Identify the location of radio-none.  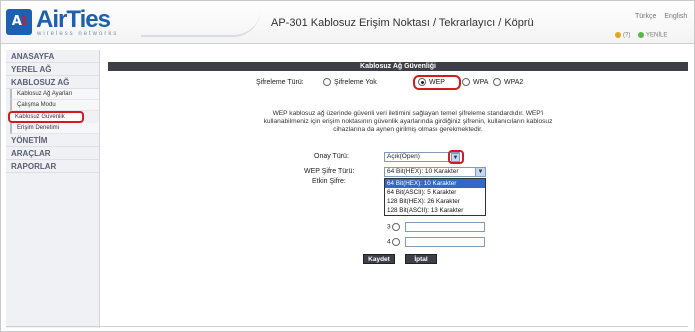
(327, 82).